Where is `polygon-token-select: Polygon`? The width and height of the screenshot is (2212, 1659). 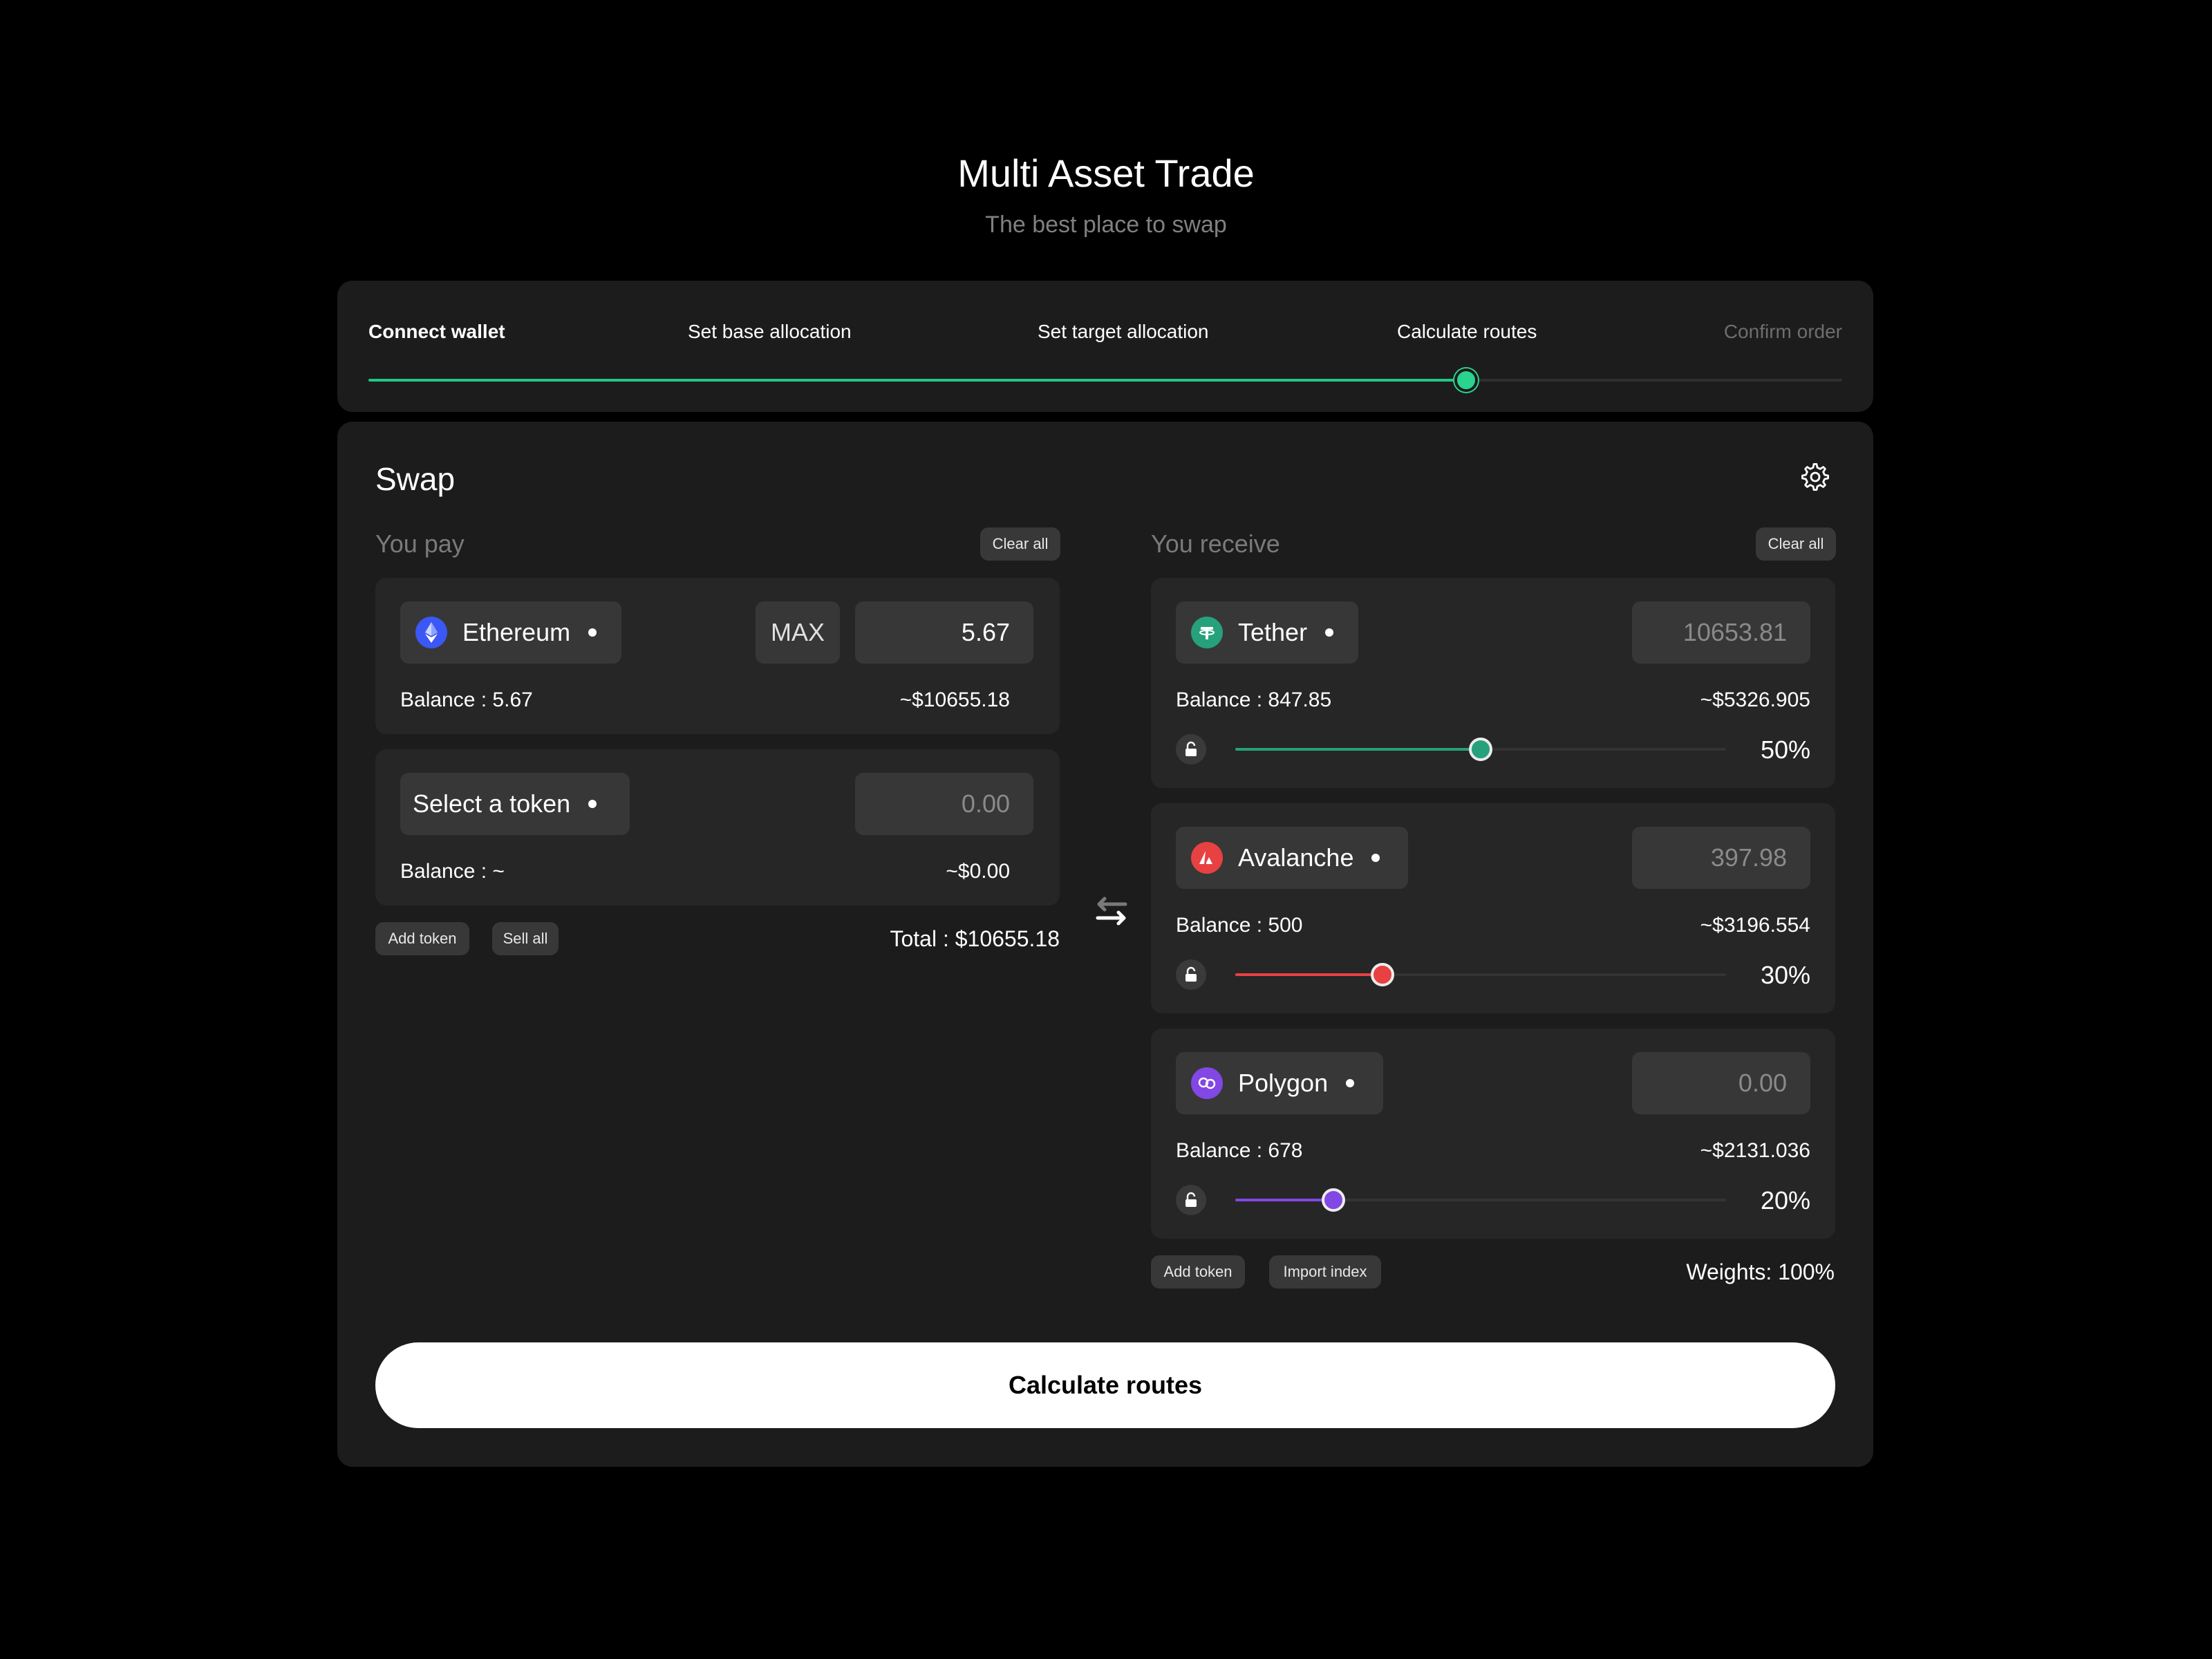
polygon-token-select: Polygon is located at coordinates (1279, 1083).